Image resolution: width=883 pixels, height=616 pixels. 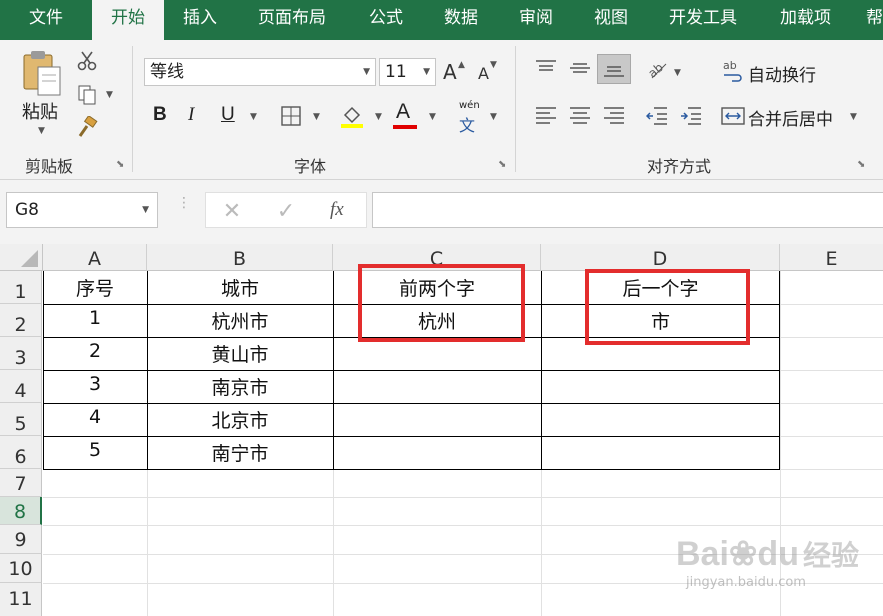 What do you see at coordinates (450, 72) in the screenshot?
I see `grow-font-button: A` at bounding box center [450, 72].